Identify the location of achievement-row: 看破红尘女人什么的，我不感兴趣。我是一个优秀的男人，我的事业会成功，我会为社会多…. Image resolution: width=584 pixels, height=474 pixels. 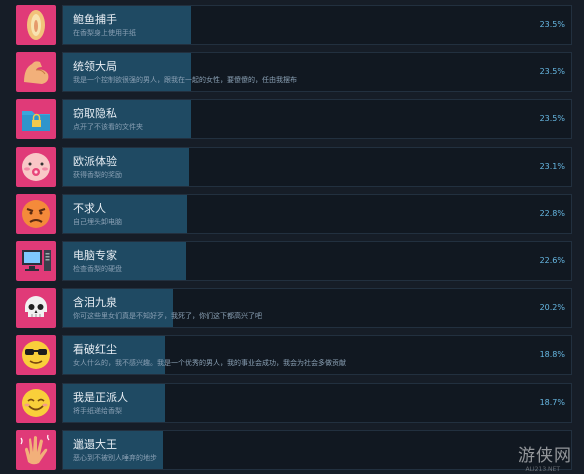
(297, 356).